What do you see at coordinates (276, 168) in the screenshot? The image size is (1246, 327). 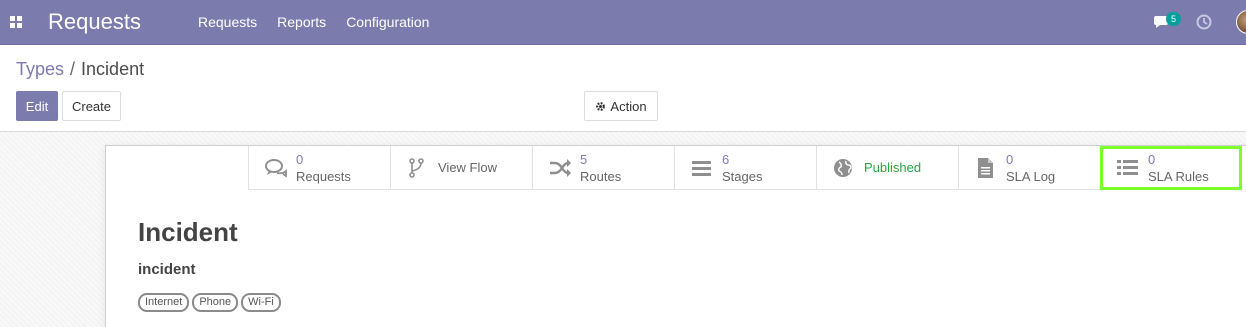 I see `comments-icon` at bounding box center [276, 168].